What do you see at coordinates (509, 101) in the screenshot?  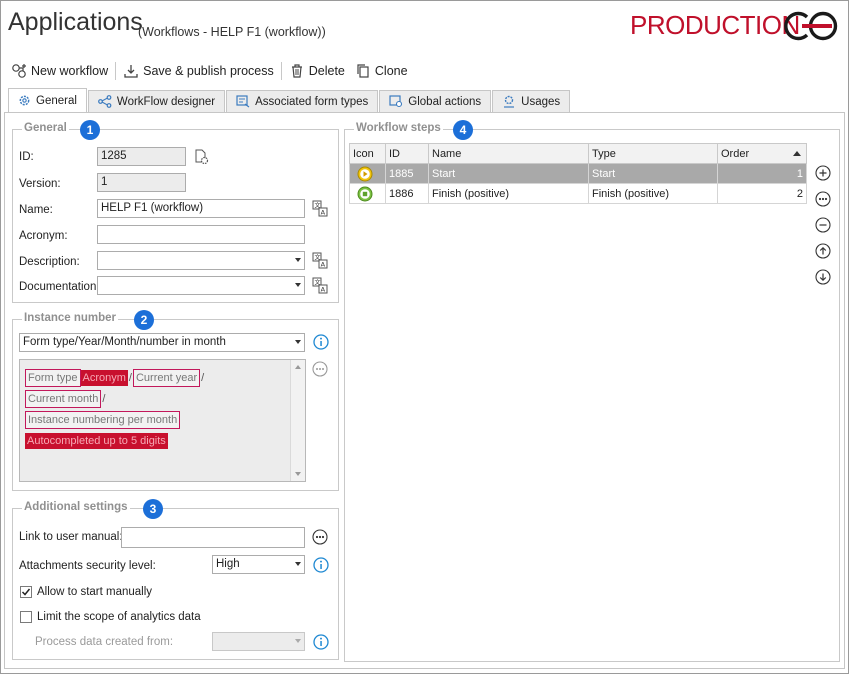 I see `usages-icon` at bounding box center [509, 101].